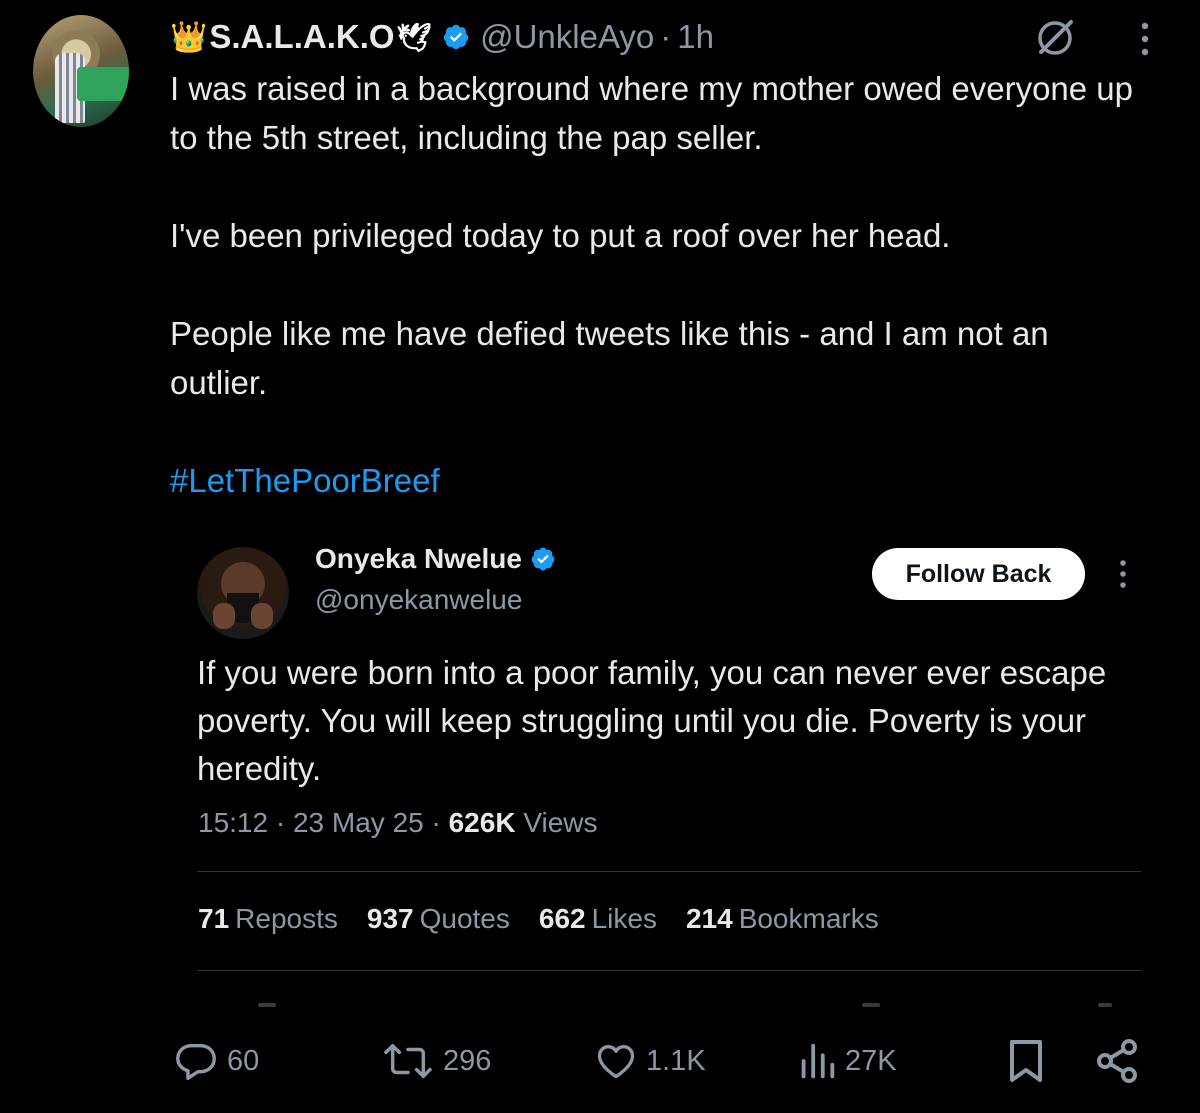 The image size is (1200, 1113). I want to click on tweet-header: 👑 S.A.L.A.K.O 🕊 @UnkleAyo · 1h, so click(442, 37).